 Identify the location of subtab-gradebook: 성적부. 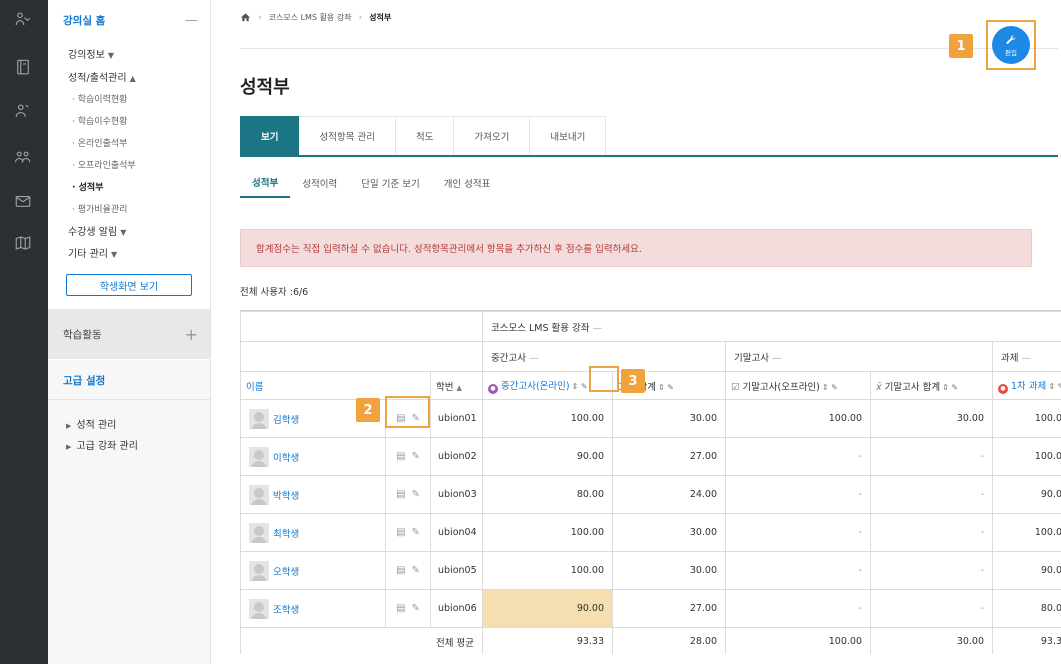
(265, 183).